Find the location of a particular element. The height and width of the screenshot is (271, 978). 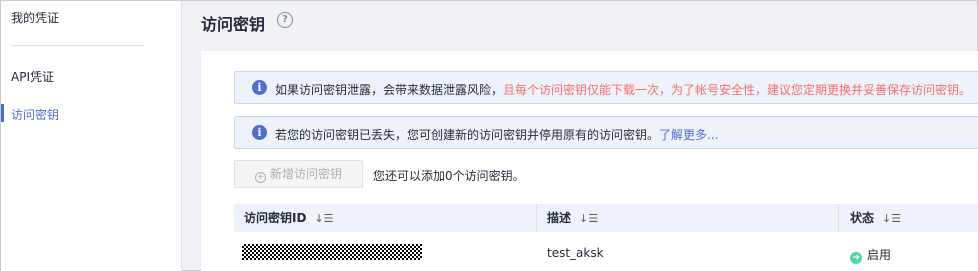

page-title: 访问密钥 is located at coordinates (233, 24).